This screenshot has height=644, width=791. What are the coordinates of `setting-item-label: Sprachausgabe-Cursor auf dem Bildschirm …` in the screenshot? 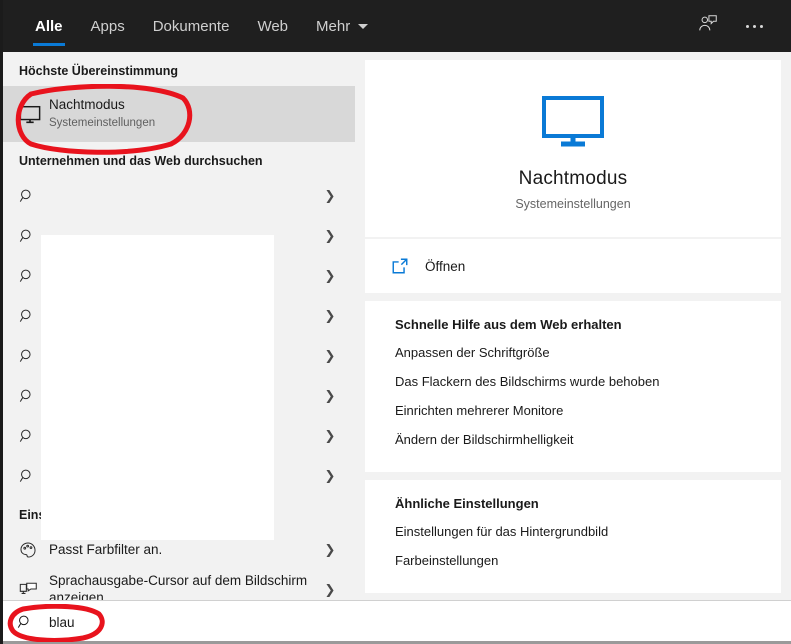 It's located at (178, 586).